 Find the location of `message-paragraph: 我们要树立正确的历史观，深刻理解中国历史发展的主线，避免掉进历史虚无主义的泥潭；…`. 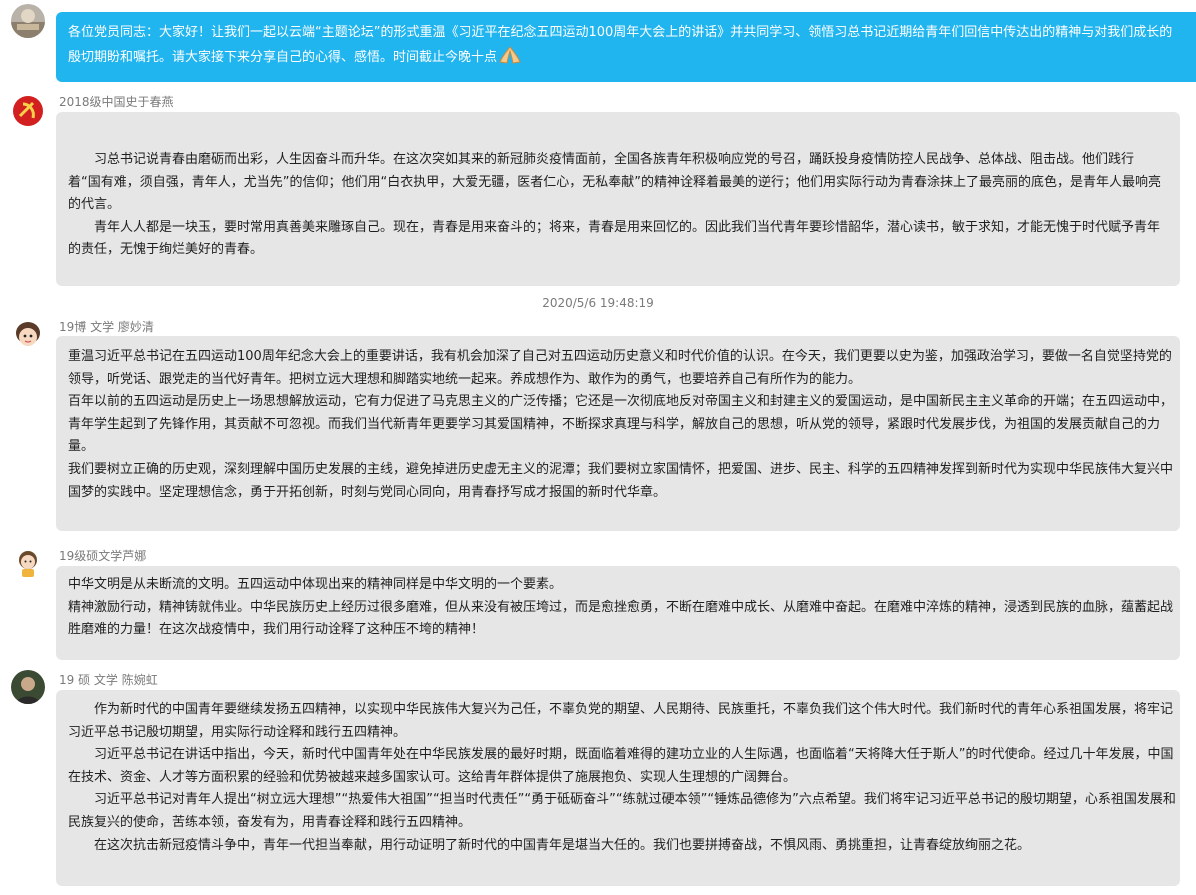

message-paragraph: 我们要树立正确的历史观，深刻理解中国历史发展的主线，避免掉进历史虚无主义的泥潭；… is located at coordinates (621, 480).